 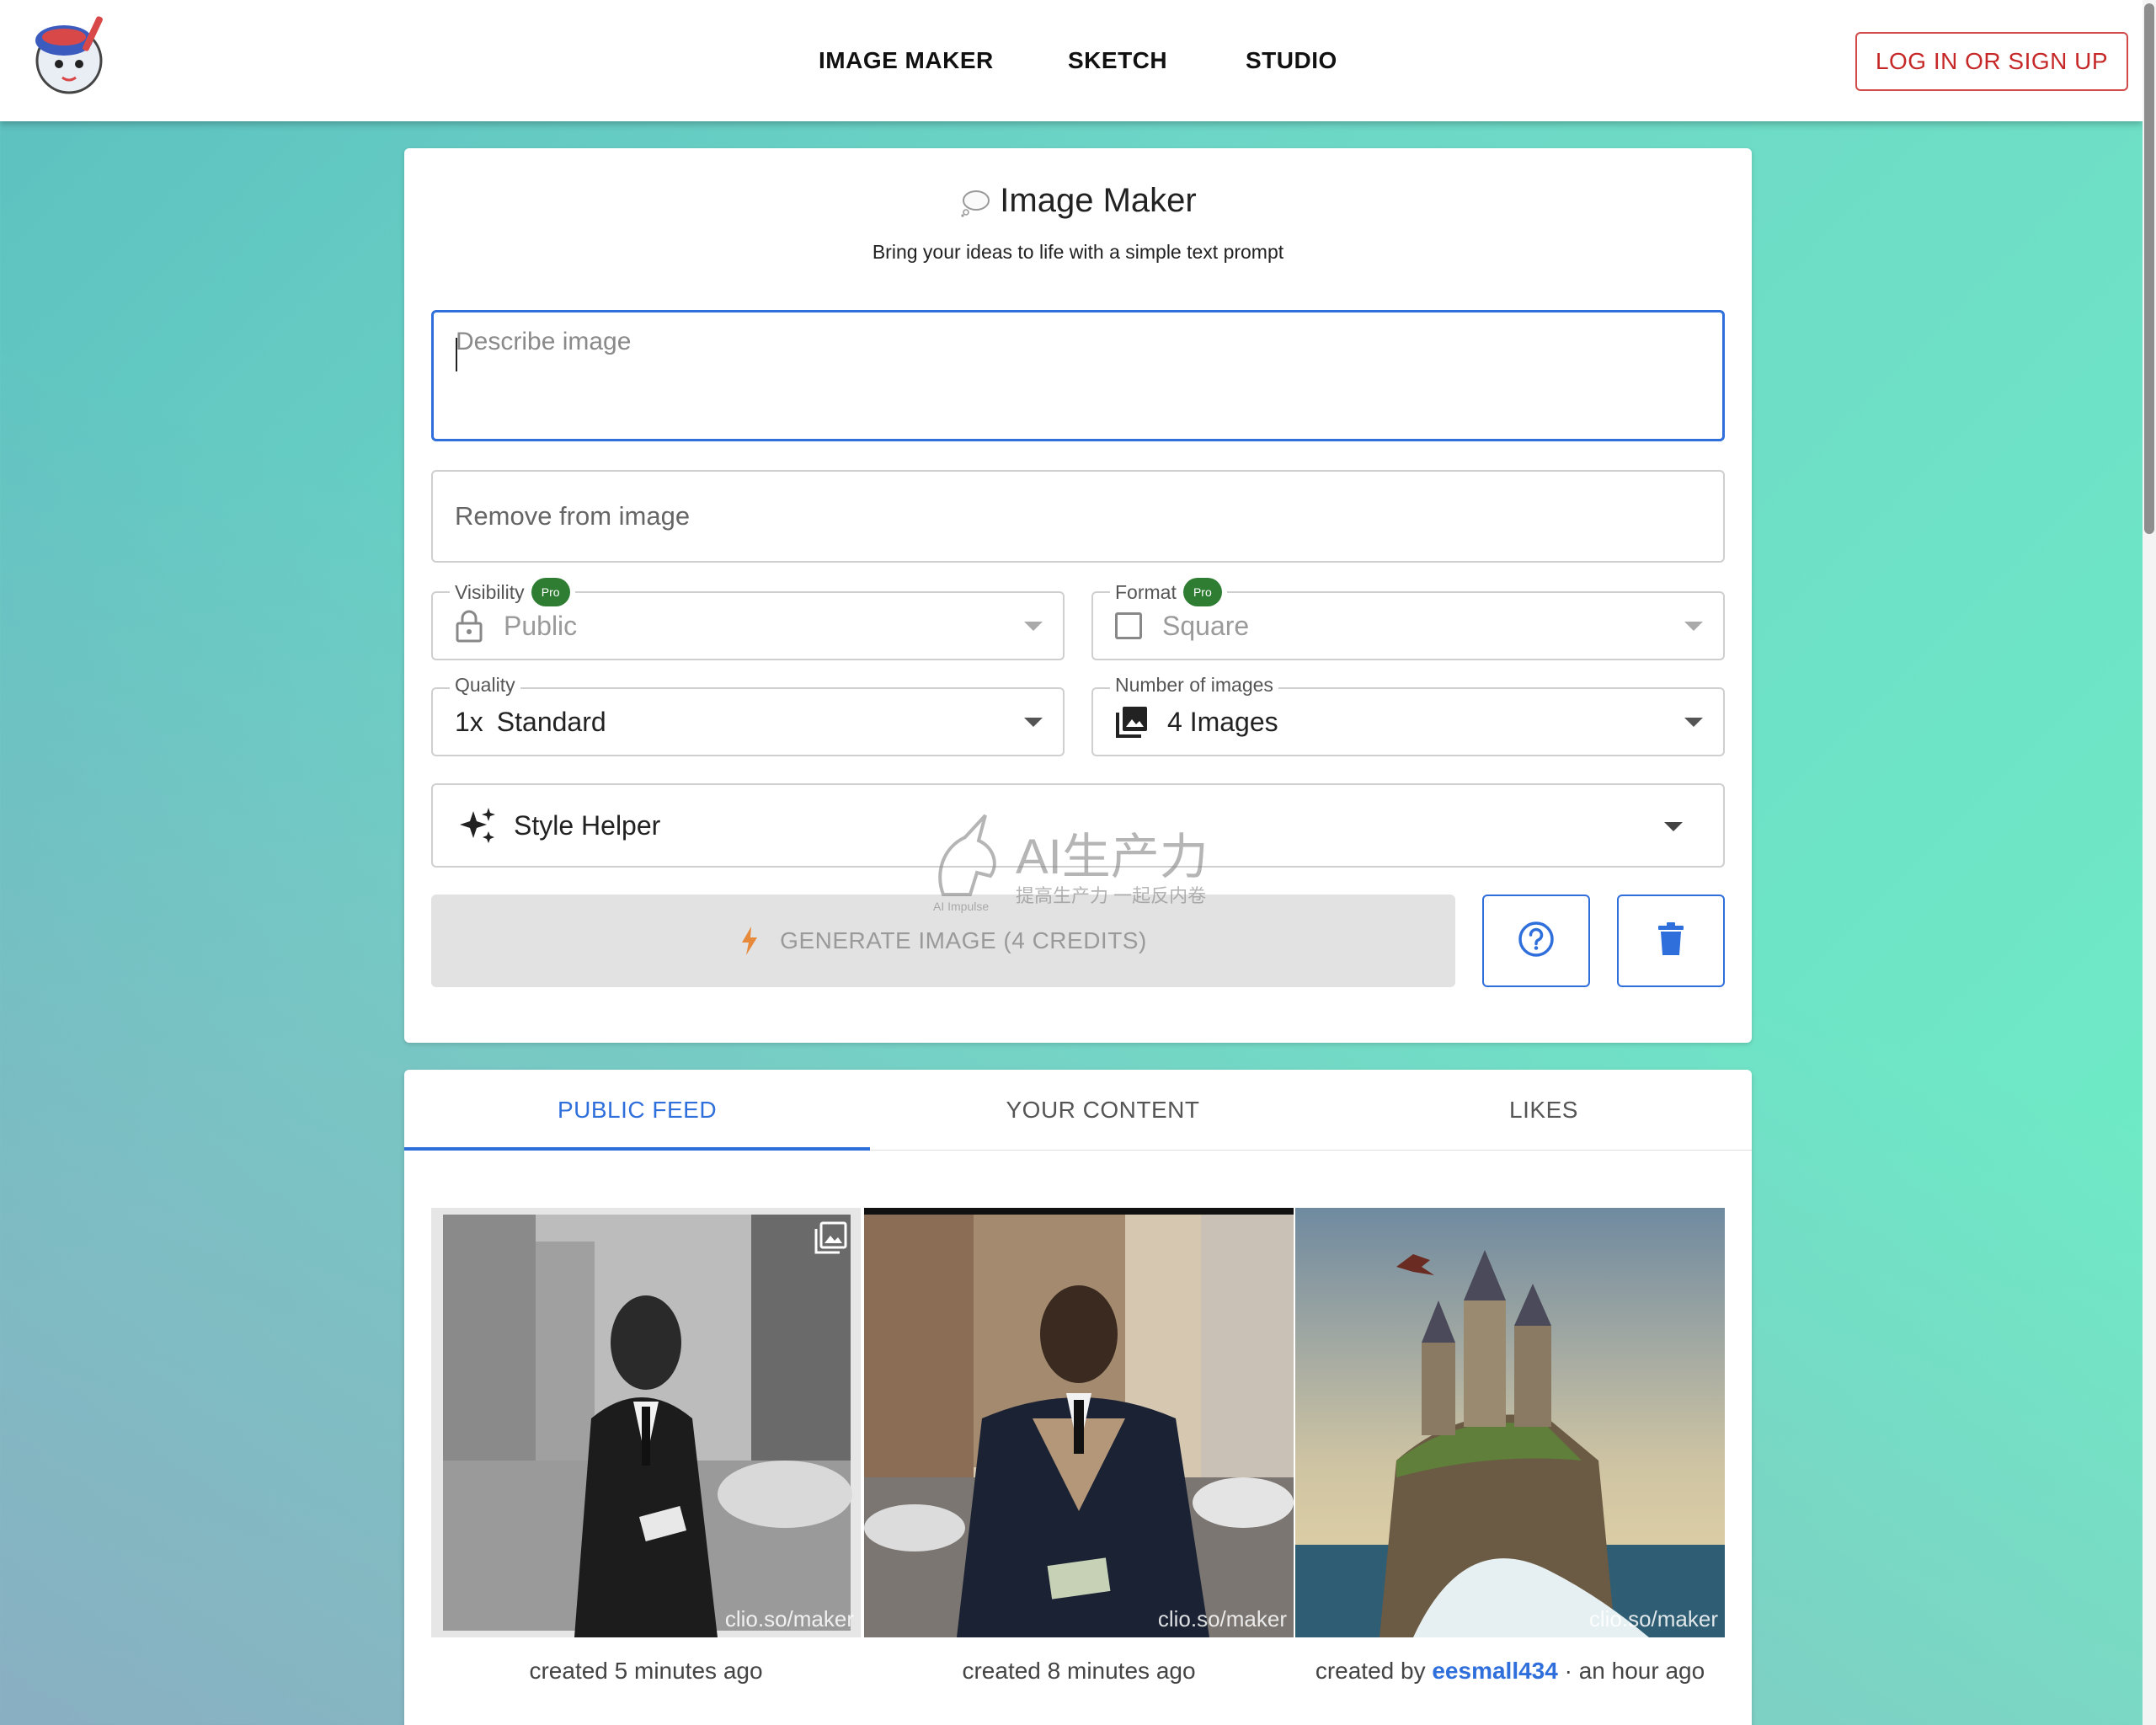 I want to click on format-value-text: Square, so click(x=1206, y=625).